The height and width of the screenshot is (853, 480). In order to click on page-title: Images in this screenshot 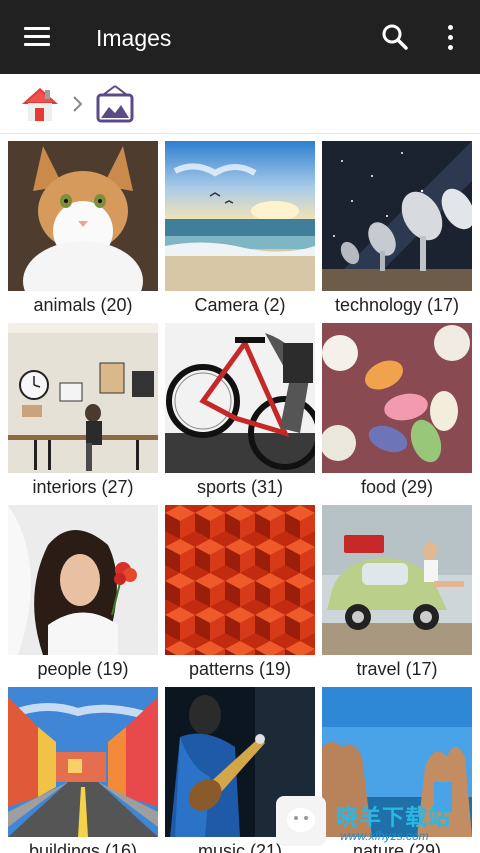, I will do `click(134, 38)`.